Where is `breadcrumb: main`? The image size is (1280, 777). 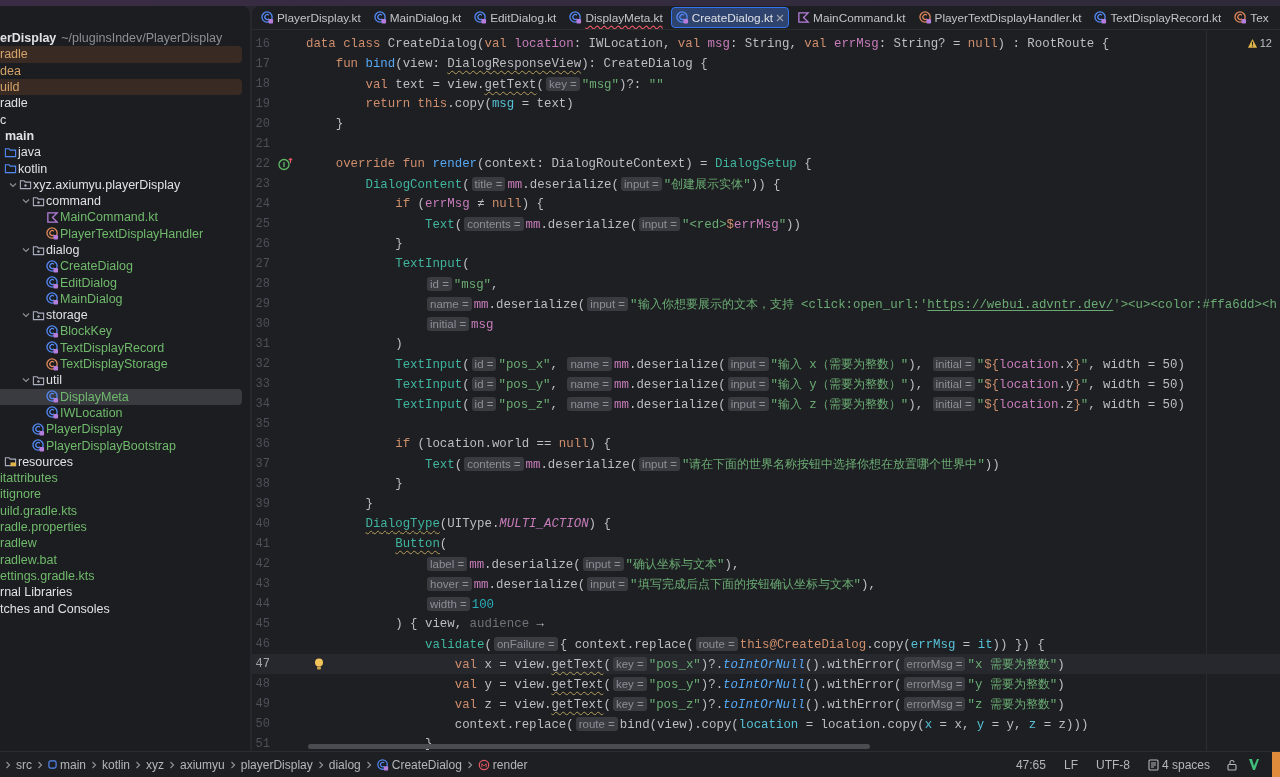
breadcrumb: main is located at coordinates (67, 764).